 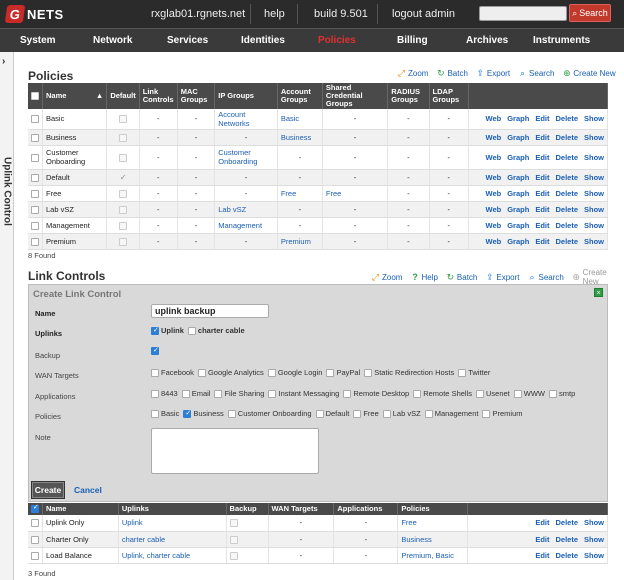 What do you see at coordinates (172, 523) in the screenshot?
I see `uplinks-cell: Uplink` at bounding box center [172, 523].